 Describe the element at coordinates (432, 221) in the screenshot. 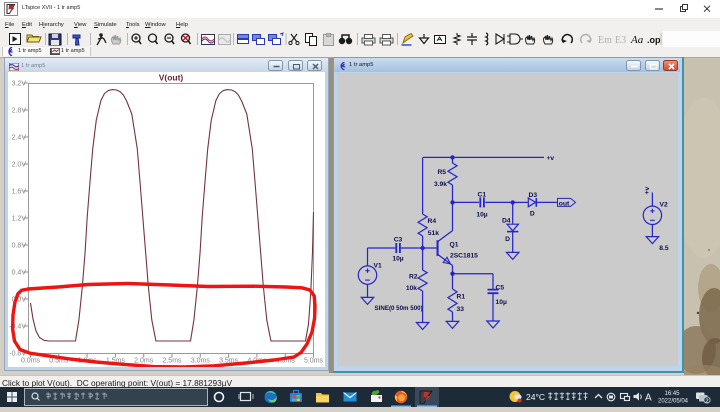

I see `svg-text: R4` at that location.